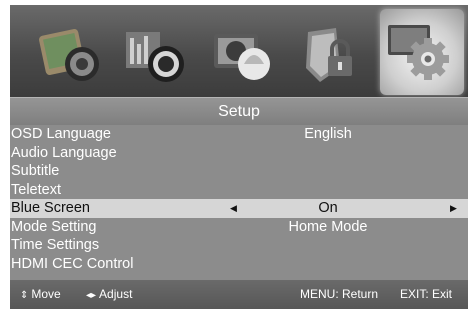  What do you see at coordinates (426, 294) in the screenshot?
I see `exit-hint: EXIT: Exit` at bounding box center [426, 294].